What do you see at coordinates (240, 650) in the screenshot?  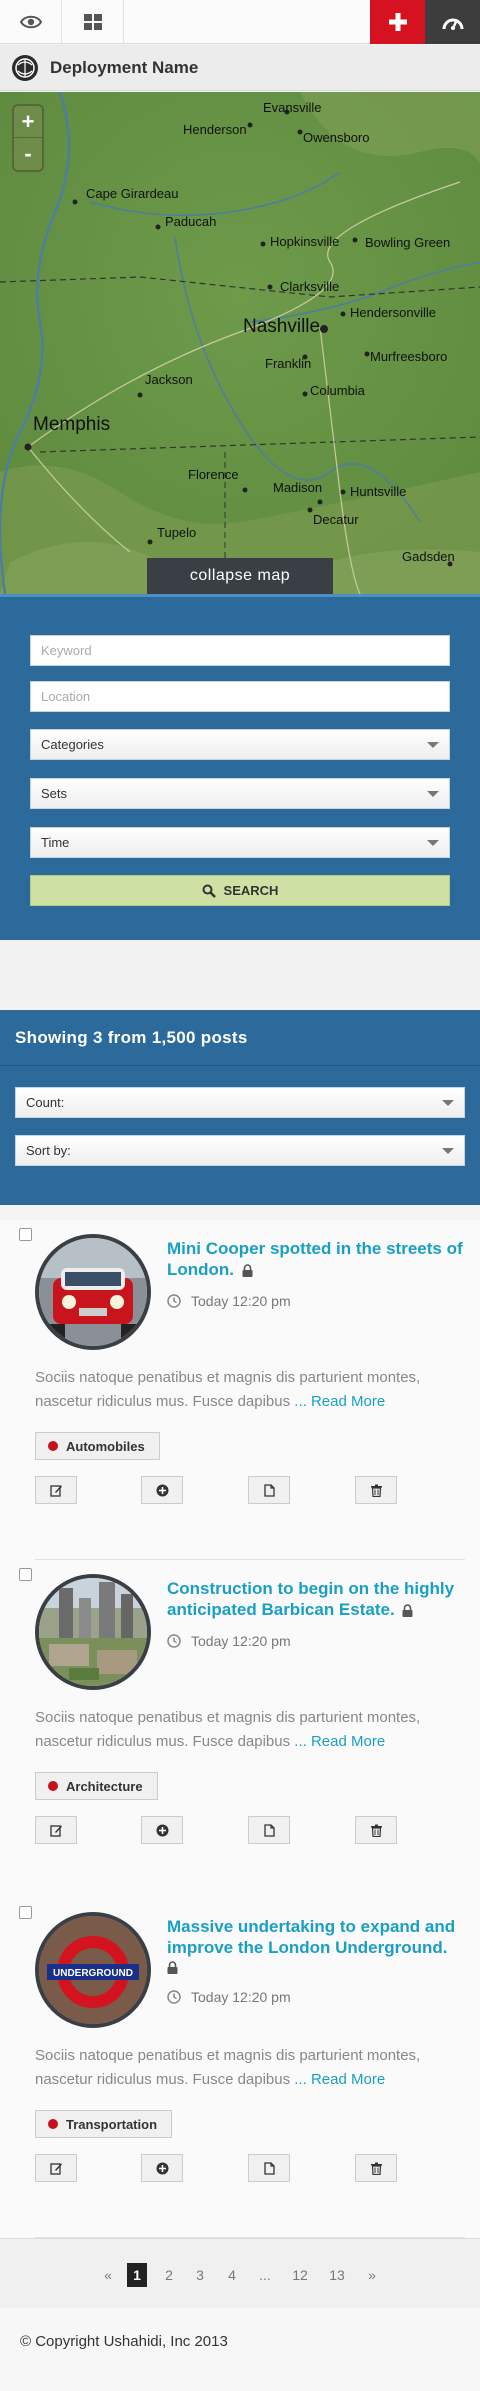 I see `keyword-input: Keyword` at bounding box center [240, 650].